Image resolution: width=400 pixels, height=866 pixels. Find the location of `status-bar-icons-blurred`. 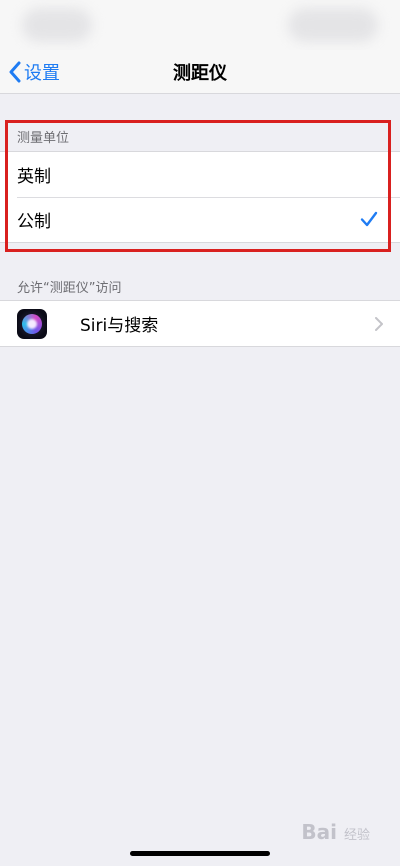

status-bar-icons-blurred is located at coordinates (333, 25).